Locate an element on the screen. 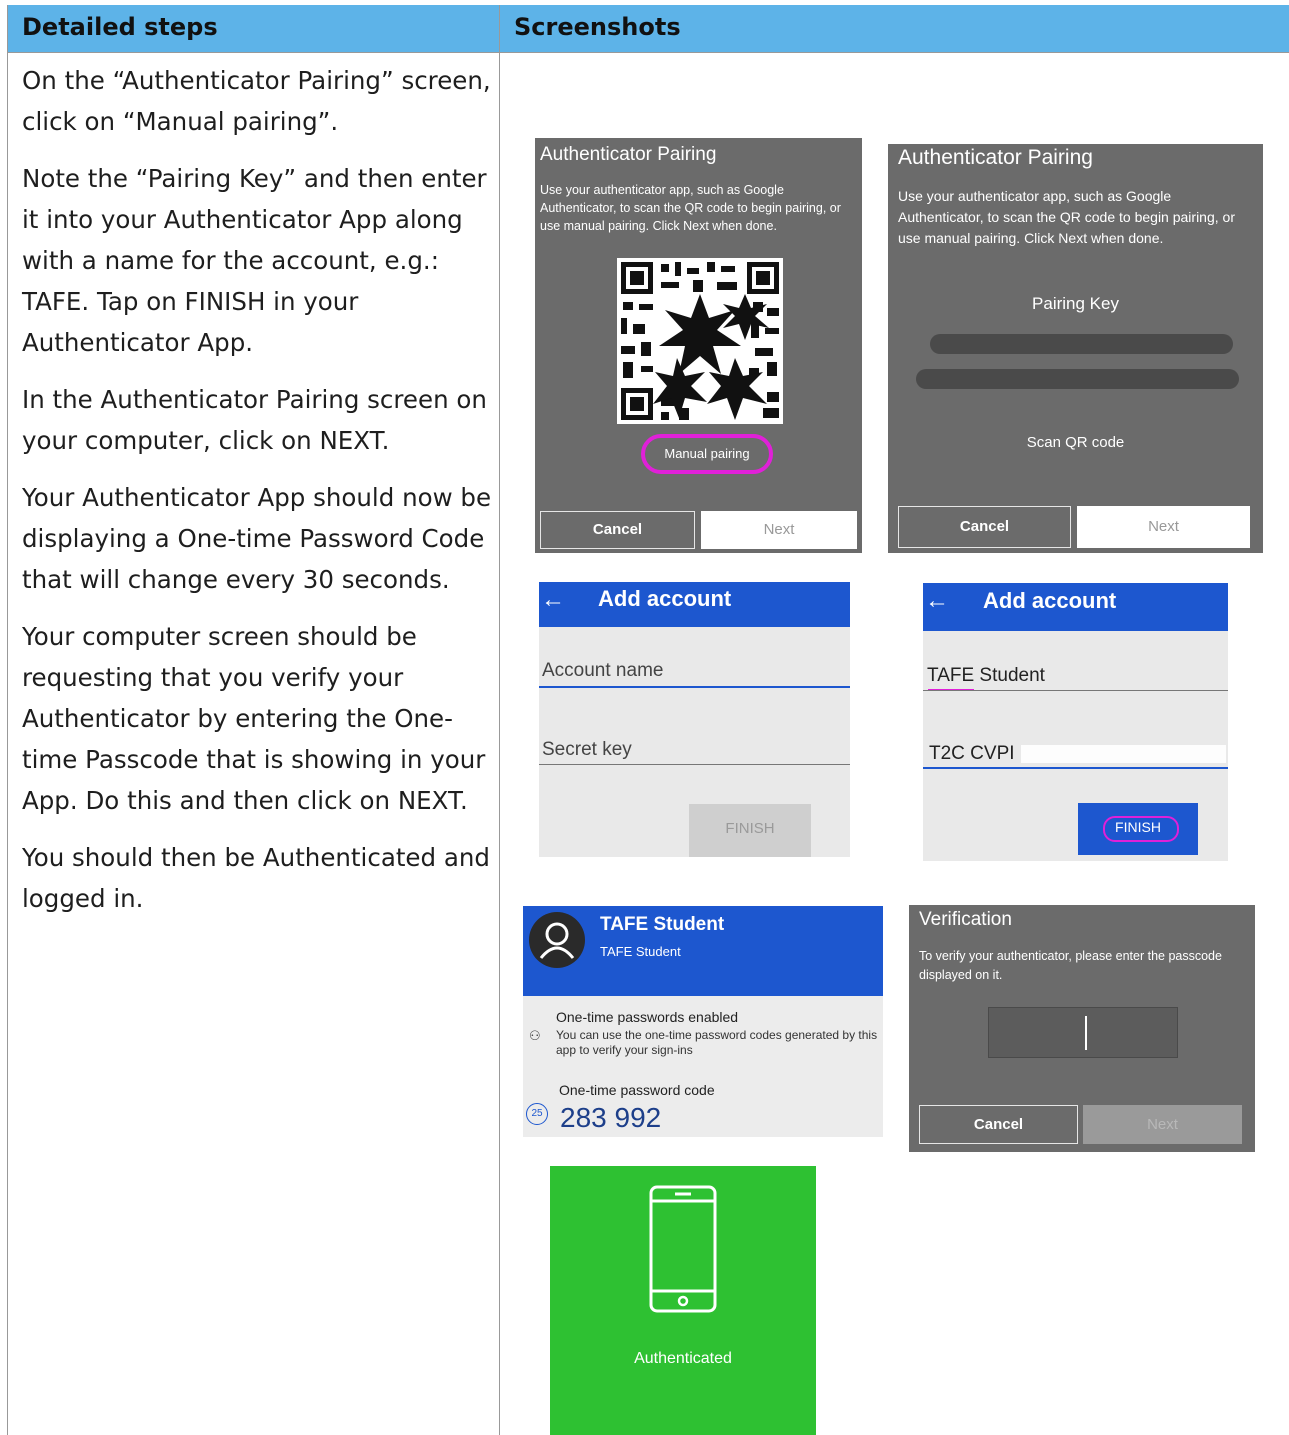  pairing-key-label: Pairing Key is located at coordinates (1075, 303).